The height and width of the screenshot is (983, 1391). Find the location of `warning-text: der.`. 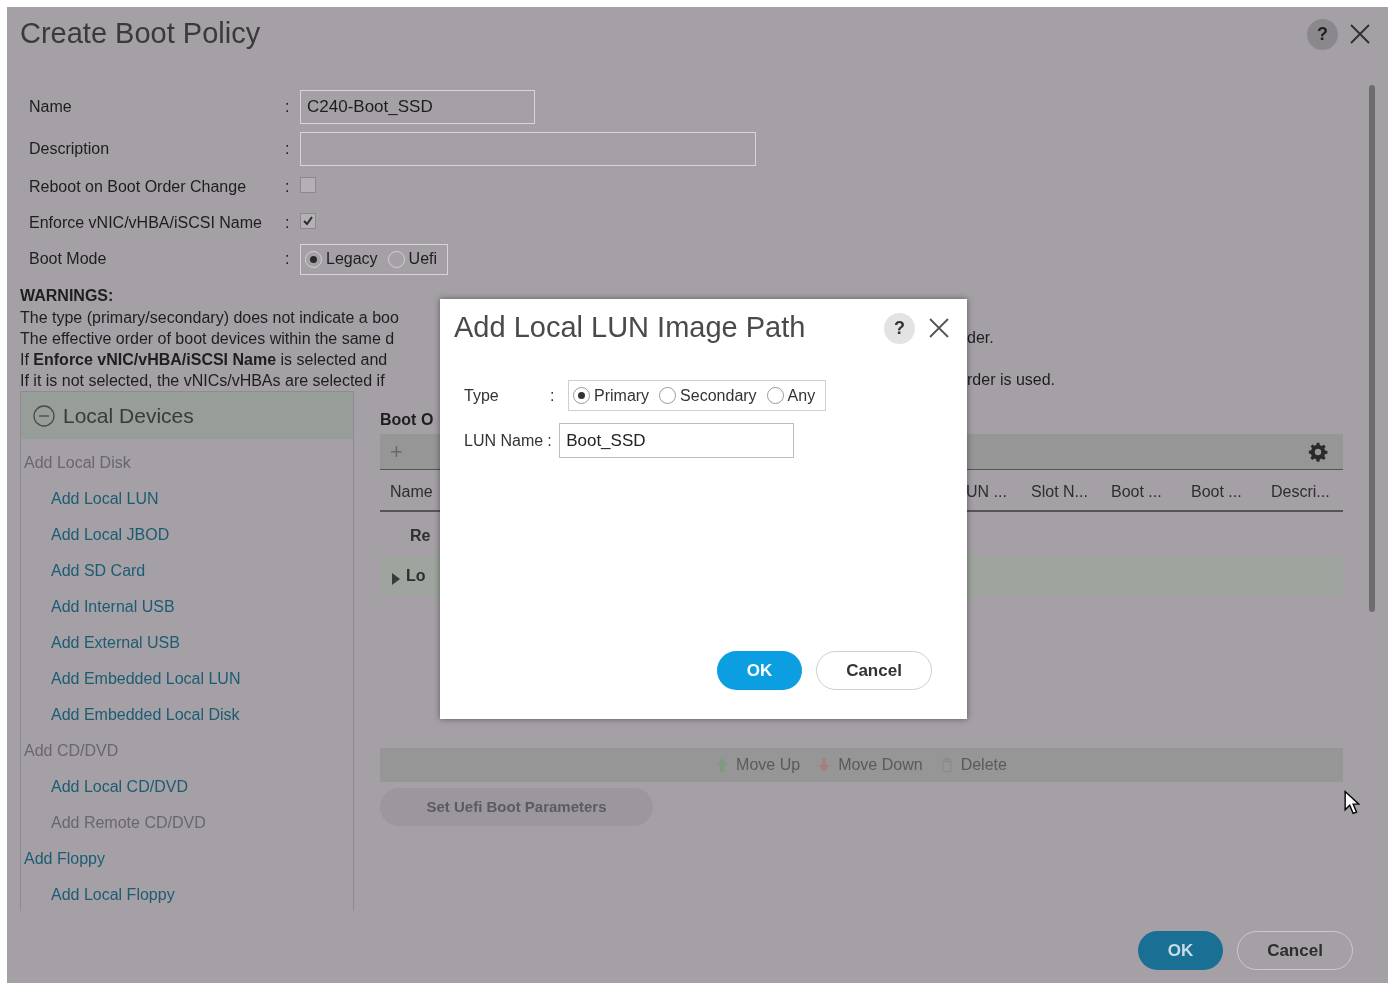

warning-text: der. is located at coordinates (980, 338).